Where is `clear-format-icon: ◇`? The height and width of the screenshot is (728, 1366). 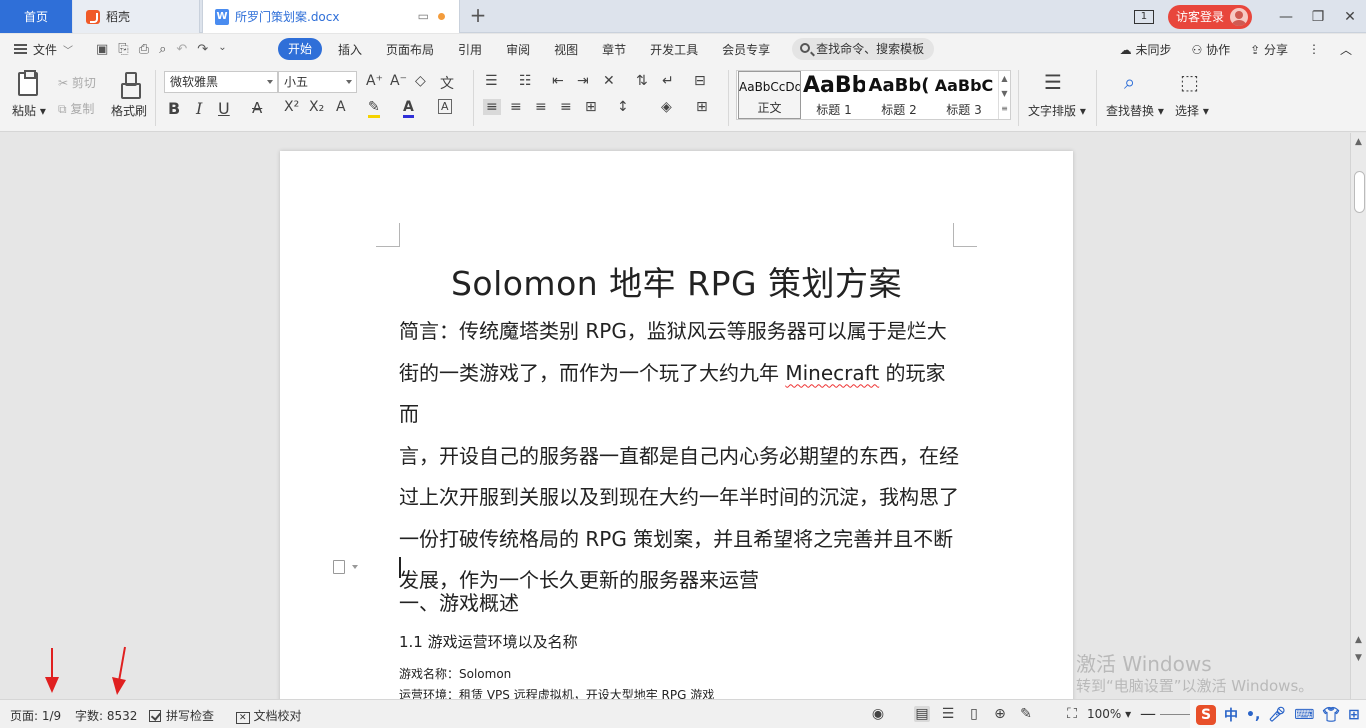
clear-format-icon: ◇ is located at coordinates (420, 81).